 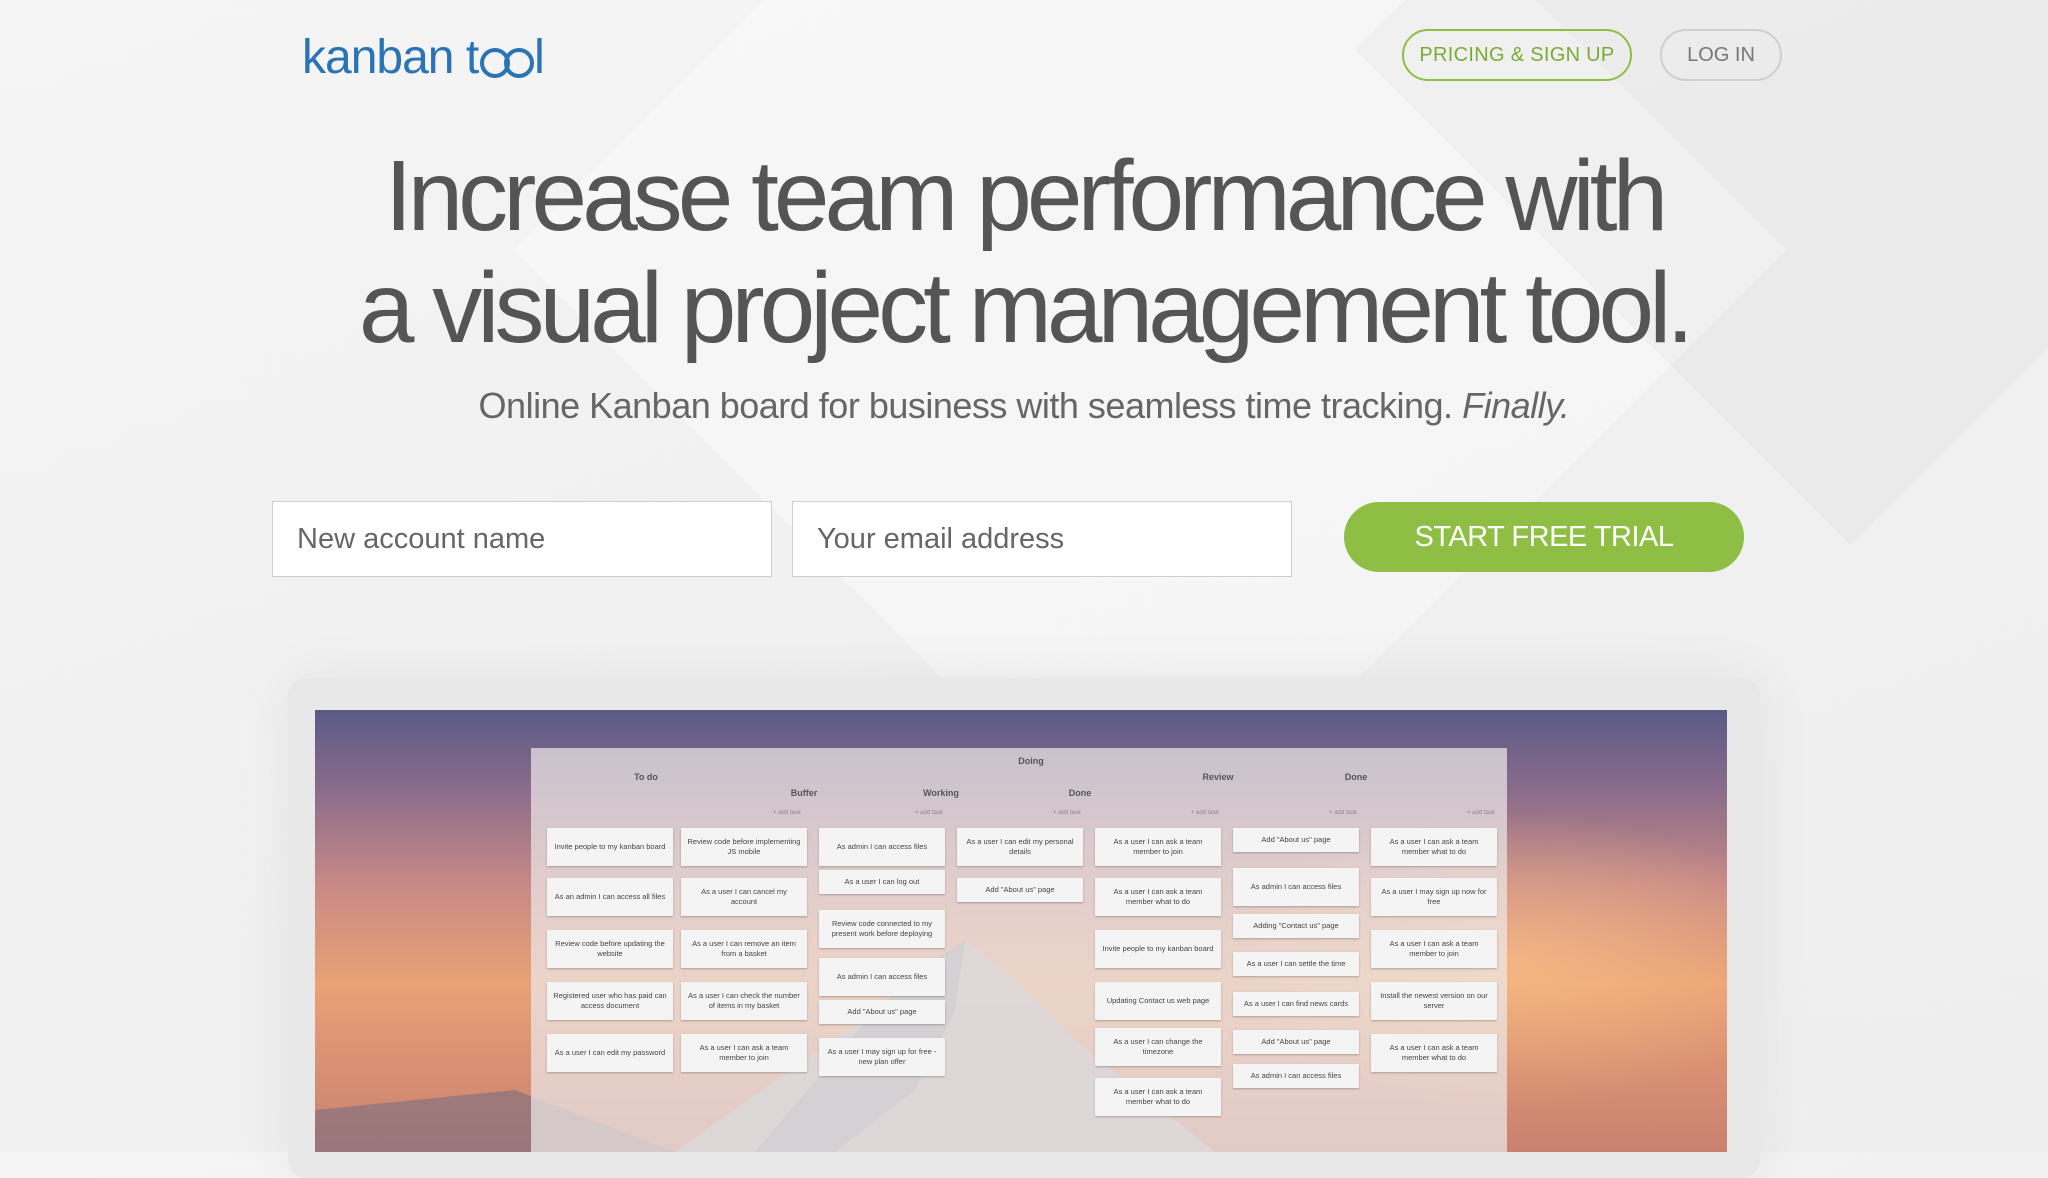 I want to click on board-column-working: Working, so click(x=941, y=793).